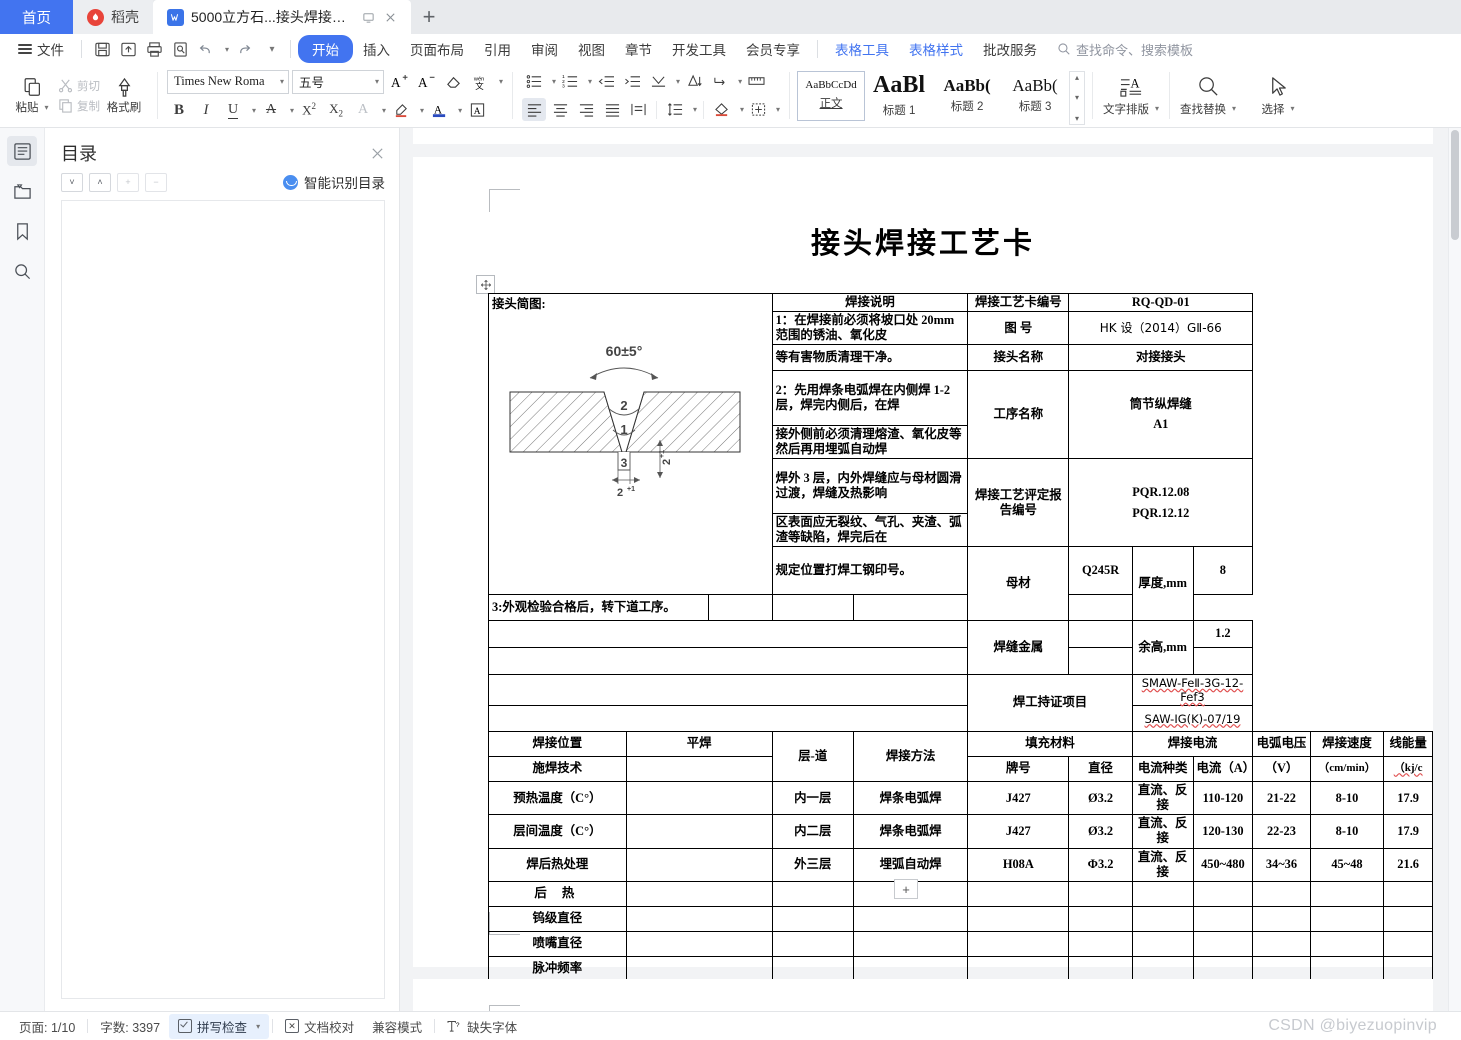 The width and height of the screenshot is (1461, 1040). What do you see at coordinates (1100, 968) in the screenshot?
I see `pulse-dia` at bounding box center [1100, 968].